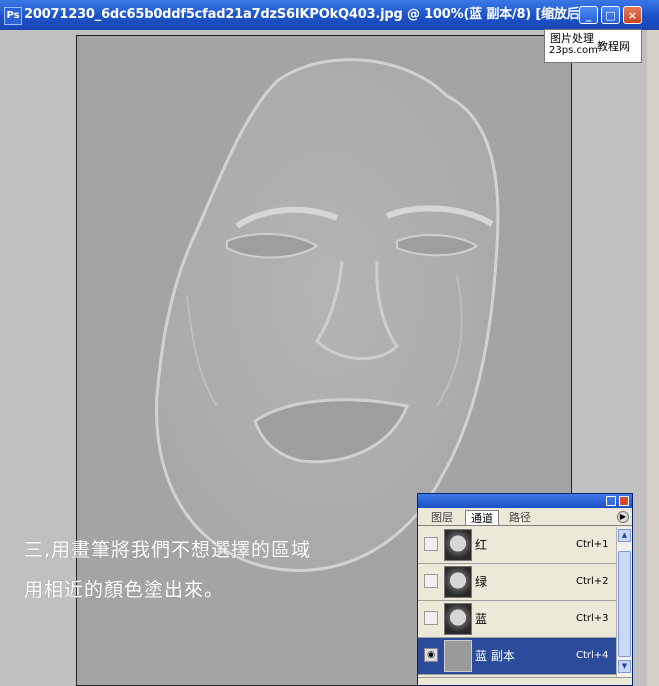 Image resolution: width=659 pixels, height=686 pixels. Describe the element at coordinates (592, 655) in the screenshot. I see `channel-shortcut: Ctrl+4` at that location.